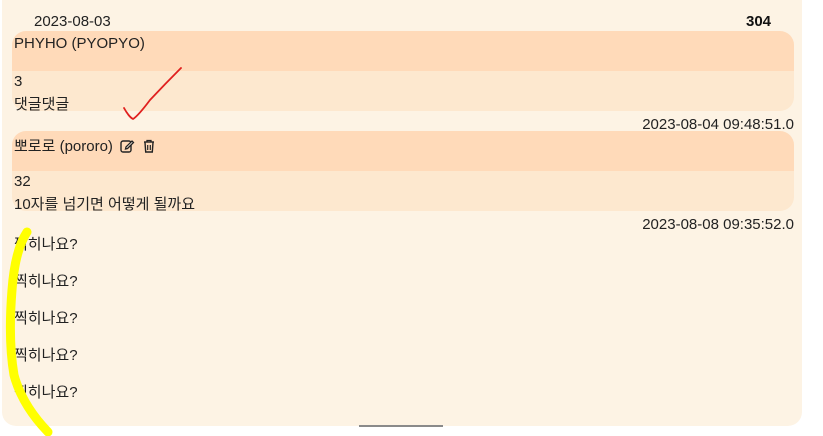 The width and height of the screenshot is (823, 436). I want to click on comment-author-name: PHYHO (PYOPYO), so click(79, 43).